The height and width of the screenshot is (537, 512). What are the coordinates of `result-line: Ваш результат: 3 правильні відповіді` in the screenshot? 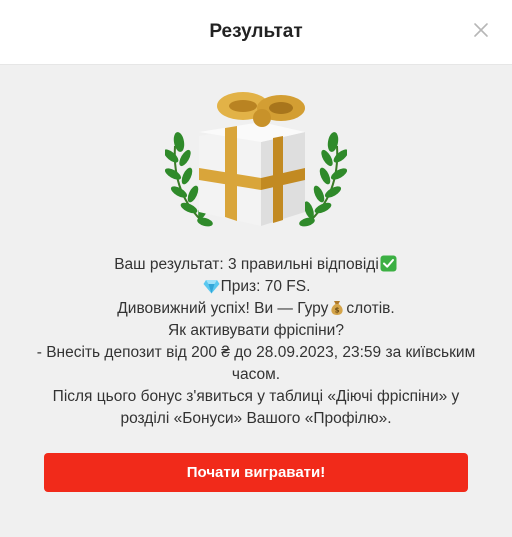 It's located at (256, 265).